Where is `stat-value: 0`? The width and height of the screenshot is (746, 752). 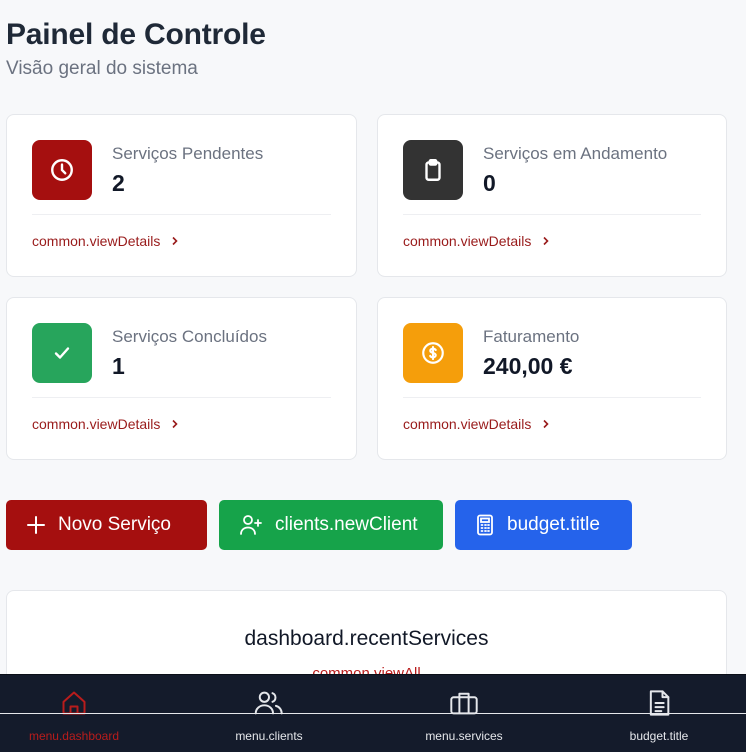
stat-value: 0 is located at coordinates (489, 182).